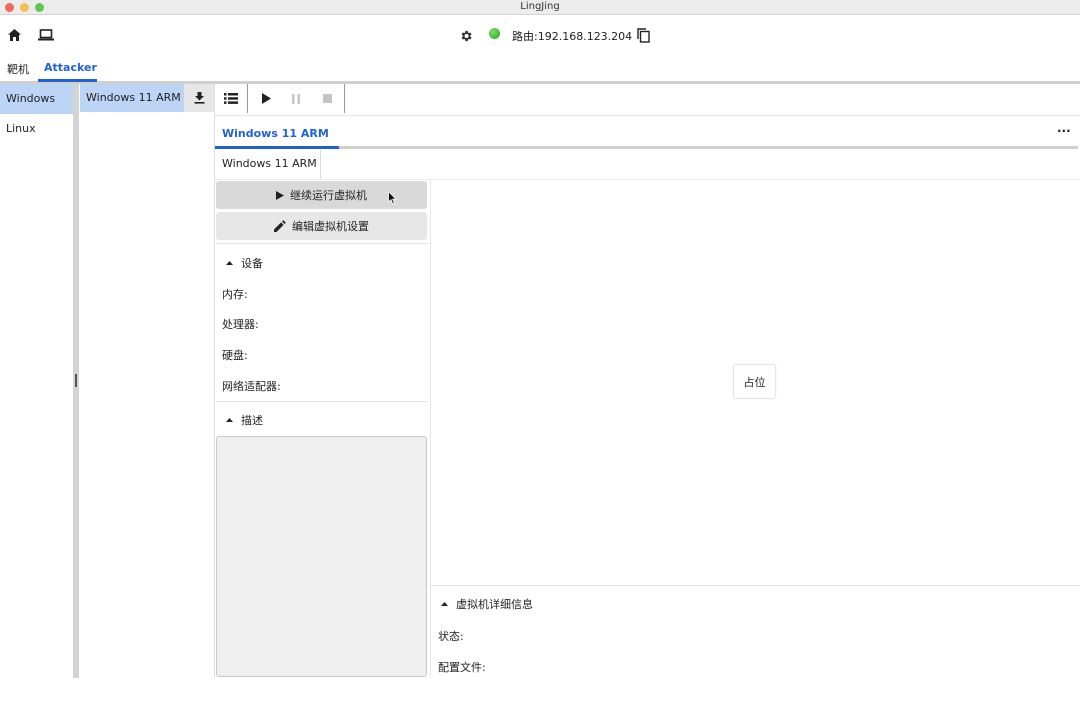 This screenshot has height=711, width=1080. I want to click on tab-target-machines: 靶机, so click(18, 69).